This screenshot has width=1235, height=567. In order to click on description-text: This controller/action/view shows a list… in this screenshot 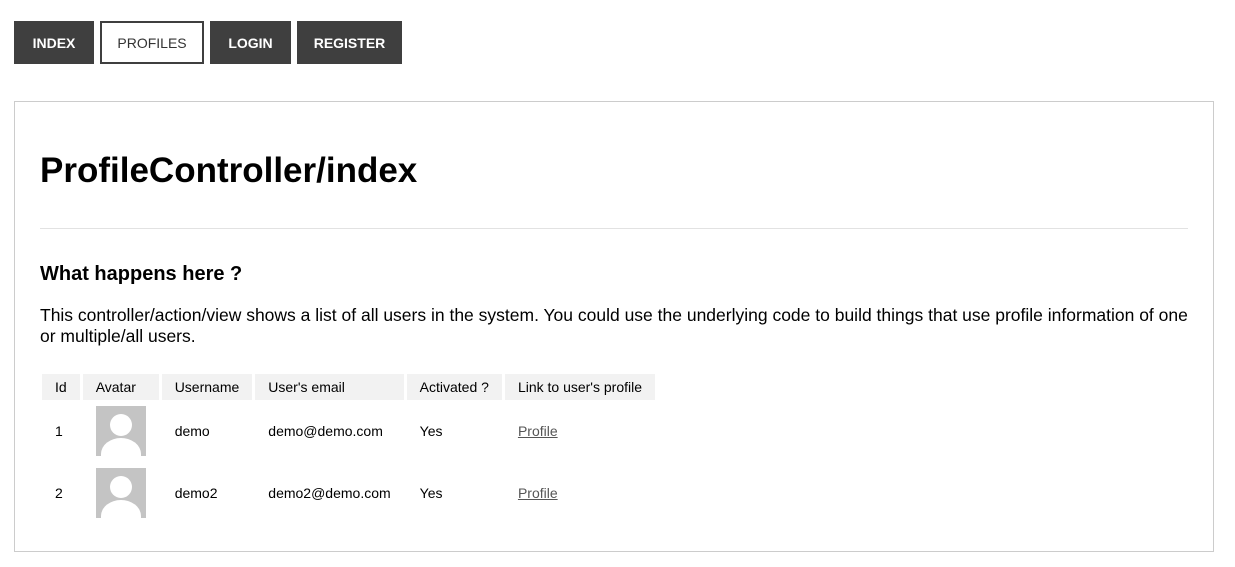, I will do `click(614, 325)`.